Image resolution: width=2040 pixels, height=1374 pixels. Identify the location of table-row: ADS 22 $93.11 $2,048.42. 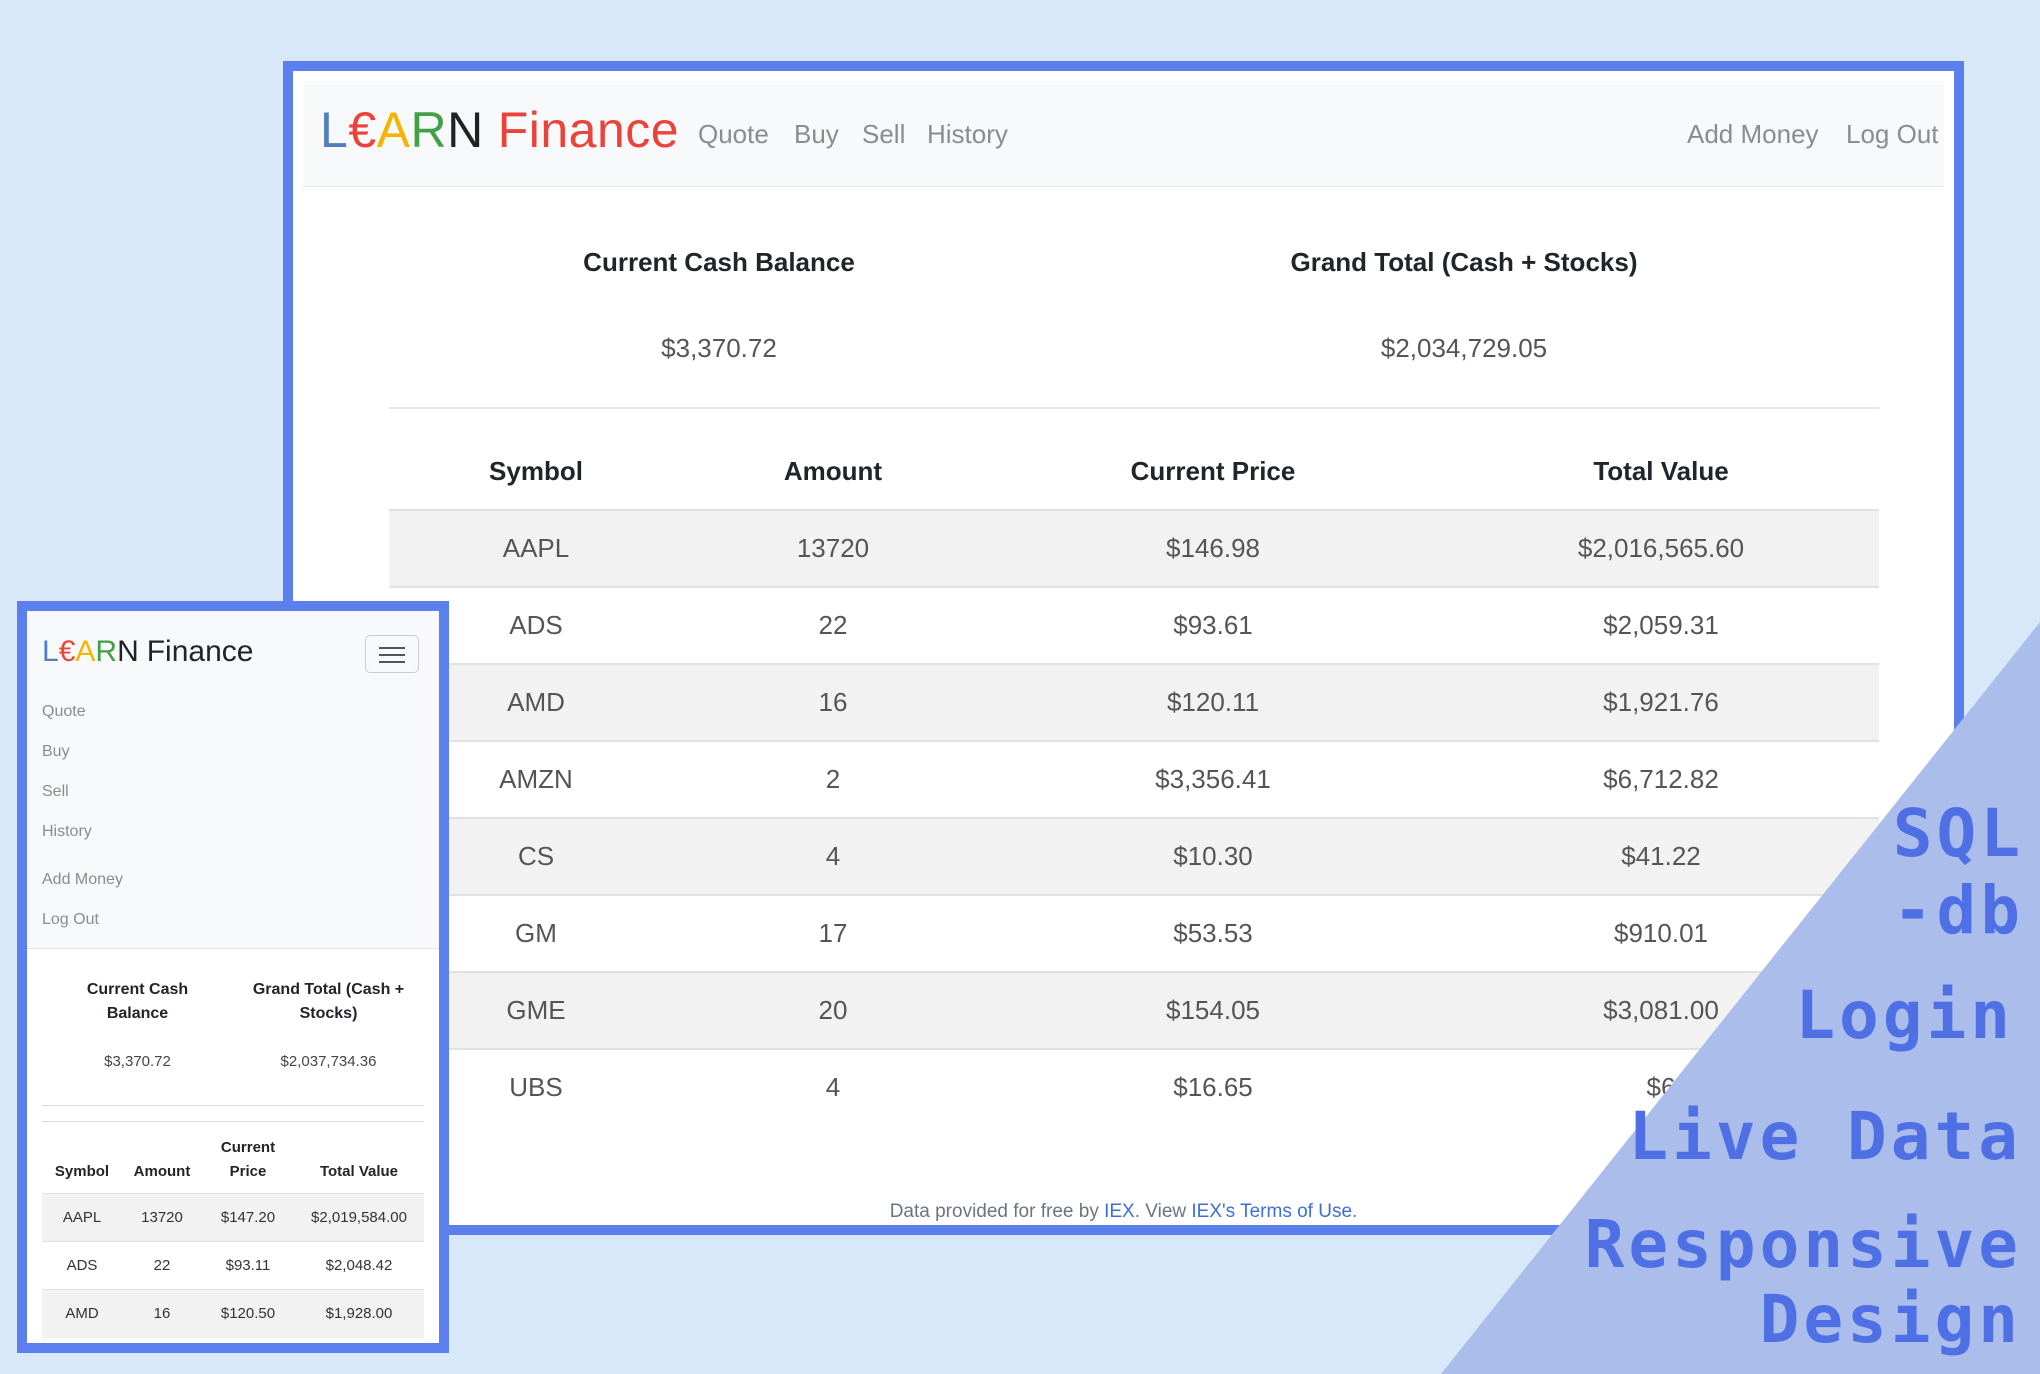
(233, 1265).